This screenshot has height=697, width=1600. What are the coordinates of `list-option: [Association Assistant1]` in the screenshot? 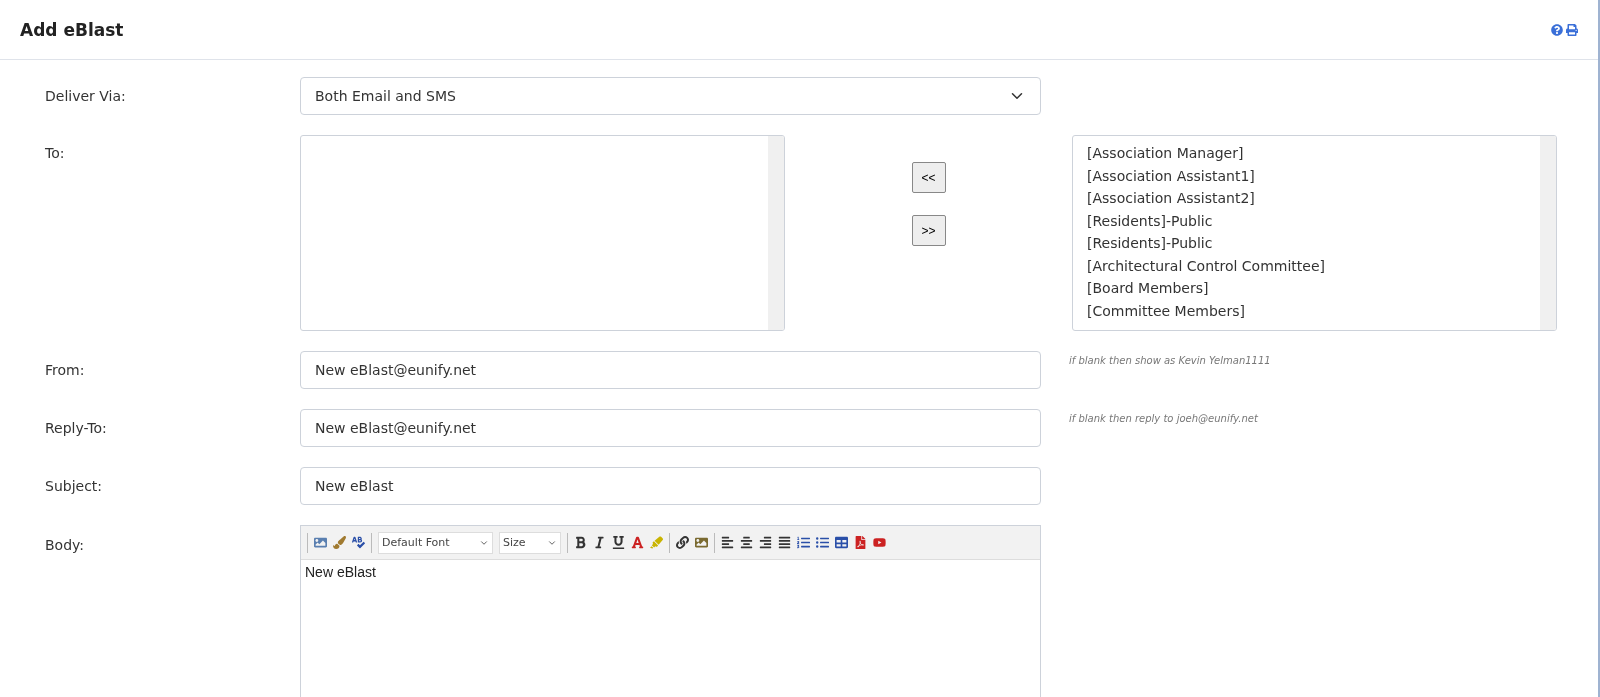 It's located at (1306, 175).